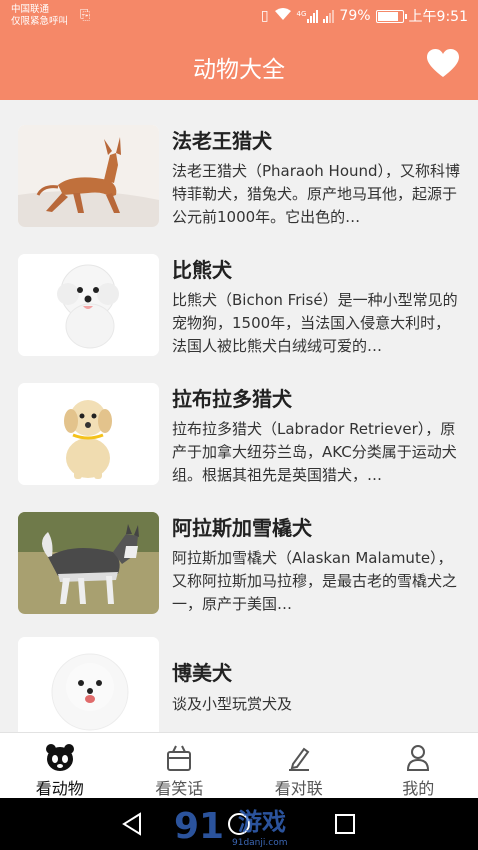  I want to click on list-item: 博美犬 谈及小型玩赏犬及, so click(239, 681).